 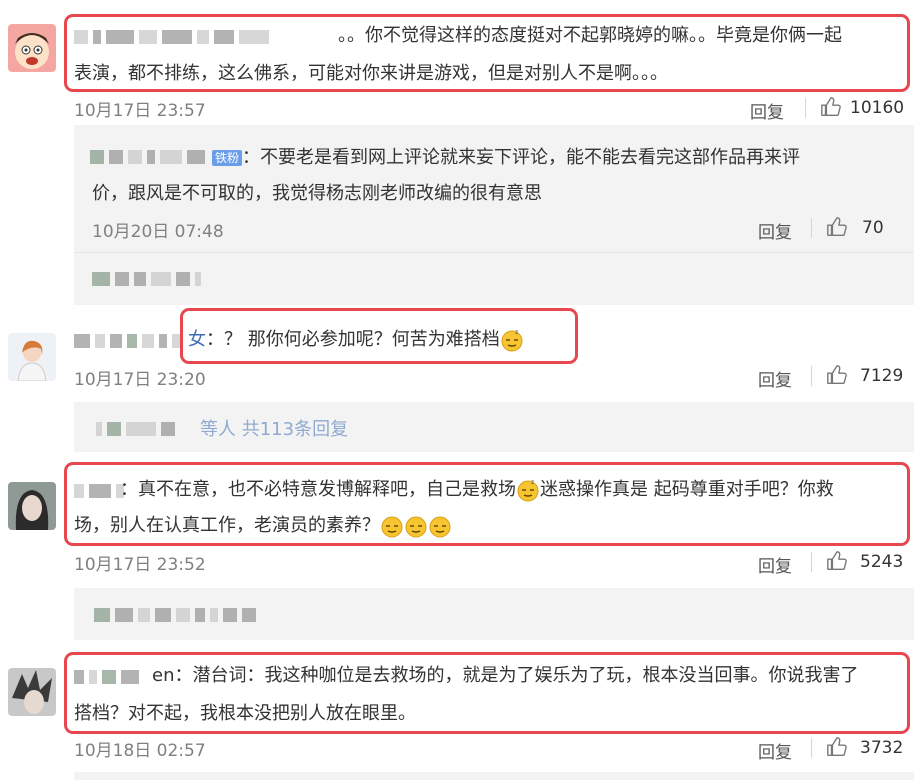 I want to click on timestamp: 10月17日 23:52, so click(x=140, y=565).